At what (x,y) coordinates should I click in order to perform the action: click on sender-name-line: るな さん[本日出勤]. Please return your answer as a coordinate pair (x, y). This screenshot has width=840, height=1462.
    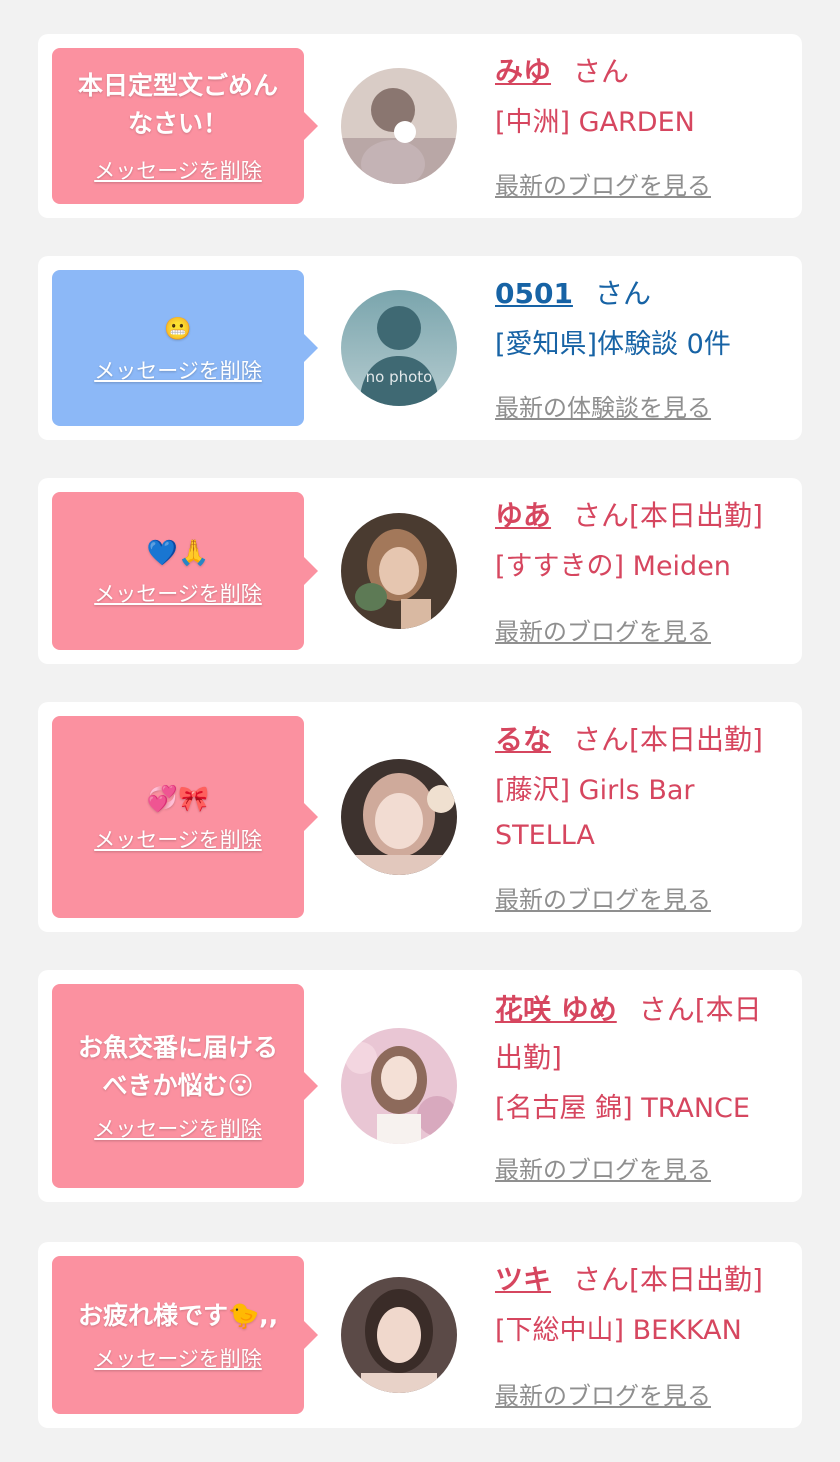
    Looking at the image, I should click on (640, 740).